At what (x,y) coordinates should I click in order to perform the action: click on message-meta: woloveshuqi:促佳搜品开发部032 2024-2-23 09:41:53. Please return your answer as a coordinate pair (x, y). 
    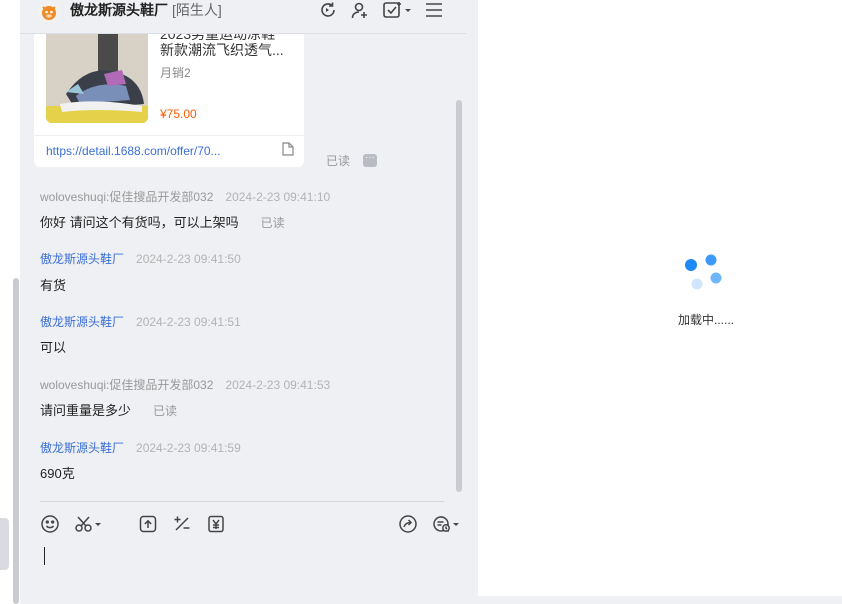
    Looking at the image, I should click on (185, 384).